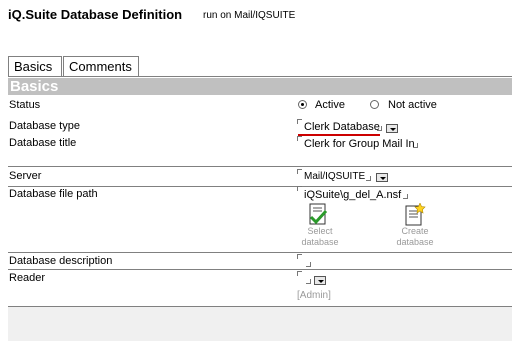 The height and width of the screenshot is (341, 512). Describe the element at coordinates (382, 177) in the screenshot. I see `server-dropdown-button` at that location.